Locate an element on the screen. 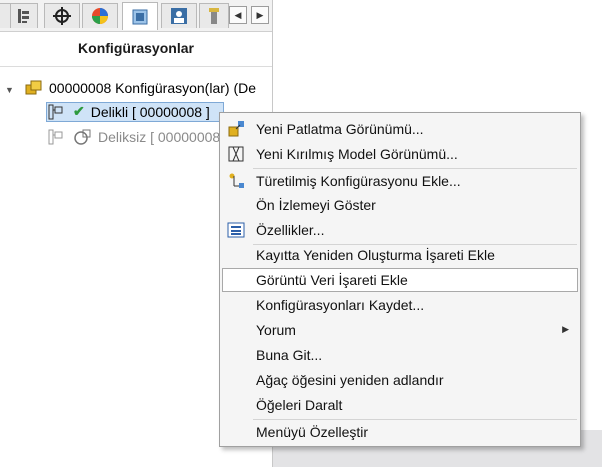 This screenshot has height=467, width=602. configuration-folder-icon is located at coordinates (33, 87).